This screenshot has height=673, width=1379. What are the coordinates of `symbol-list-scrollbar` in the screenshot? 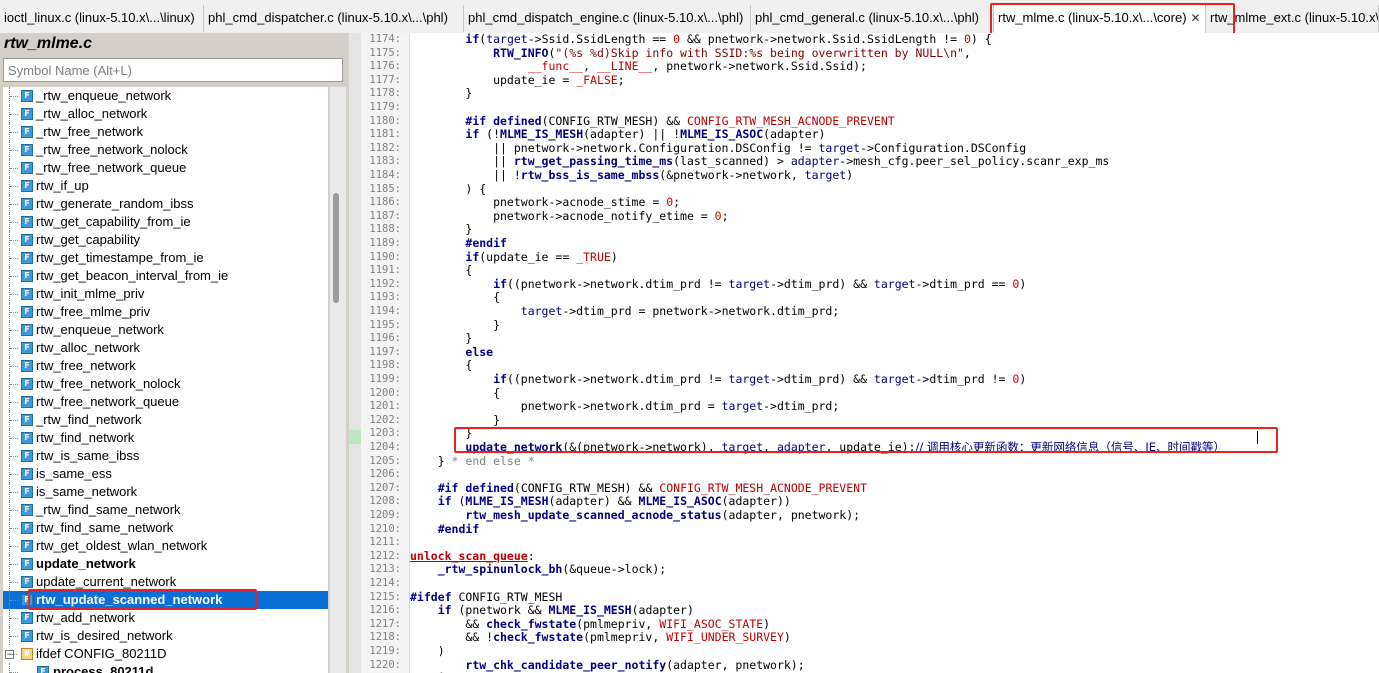 It's located at (338, 380).